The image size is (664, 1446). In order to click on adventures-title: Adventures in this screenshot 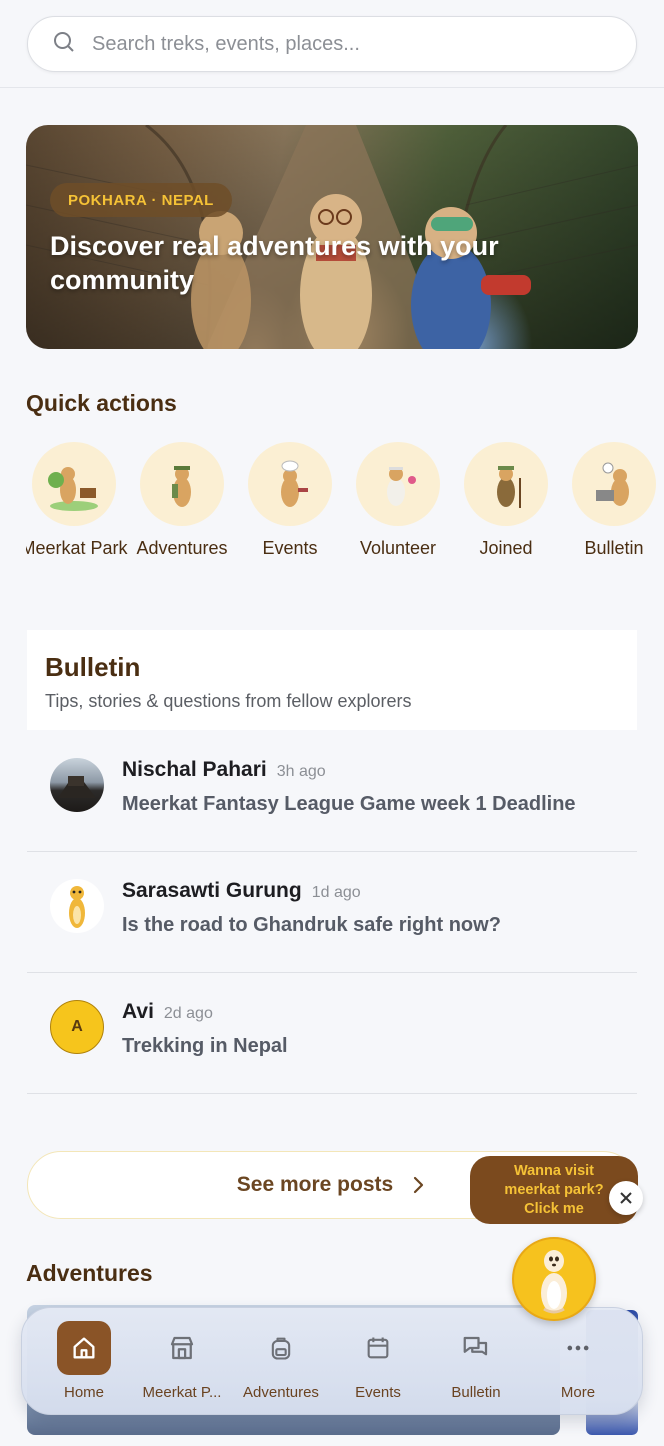, I will do `click(89, 1273)`.